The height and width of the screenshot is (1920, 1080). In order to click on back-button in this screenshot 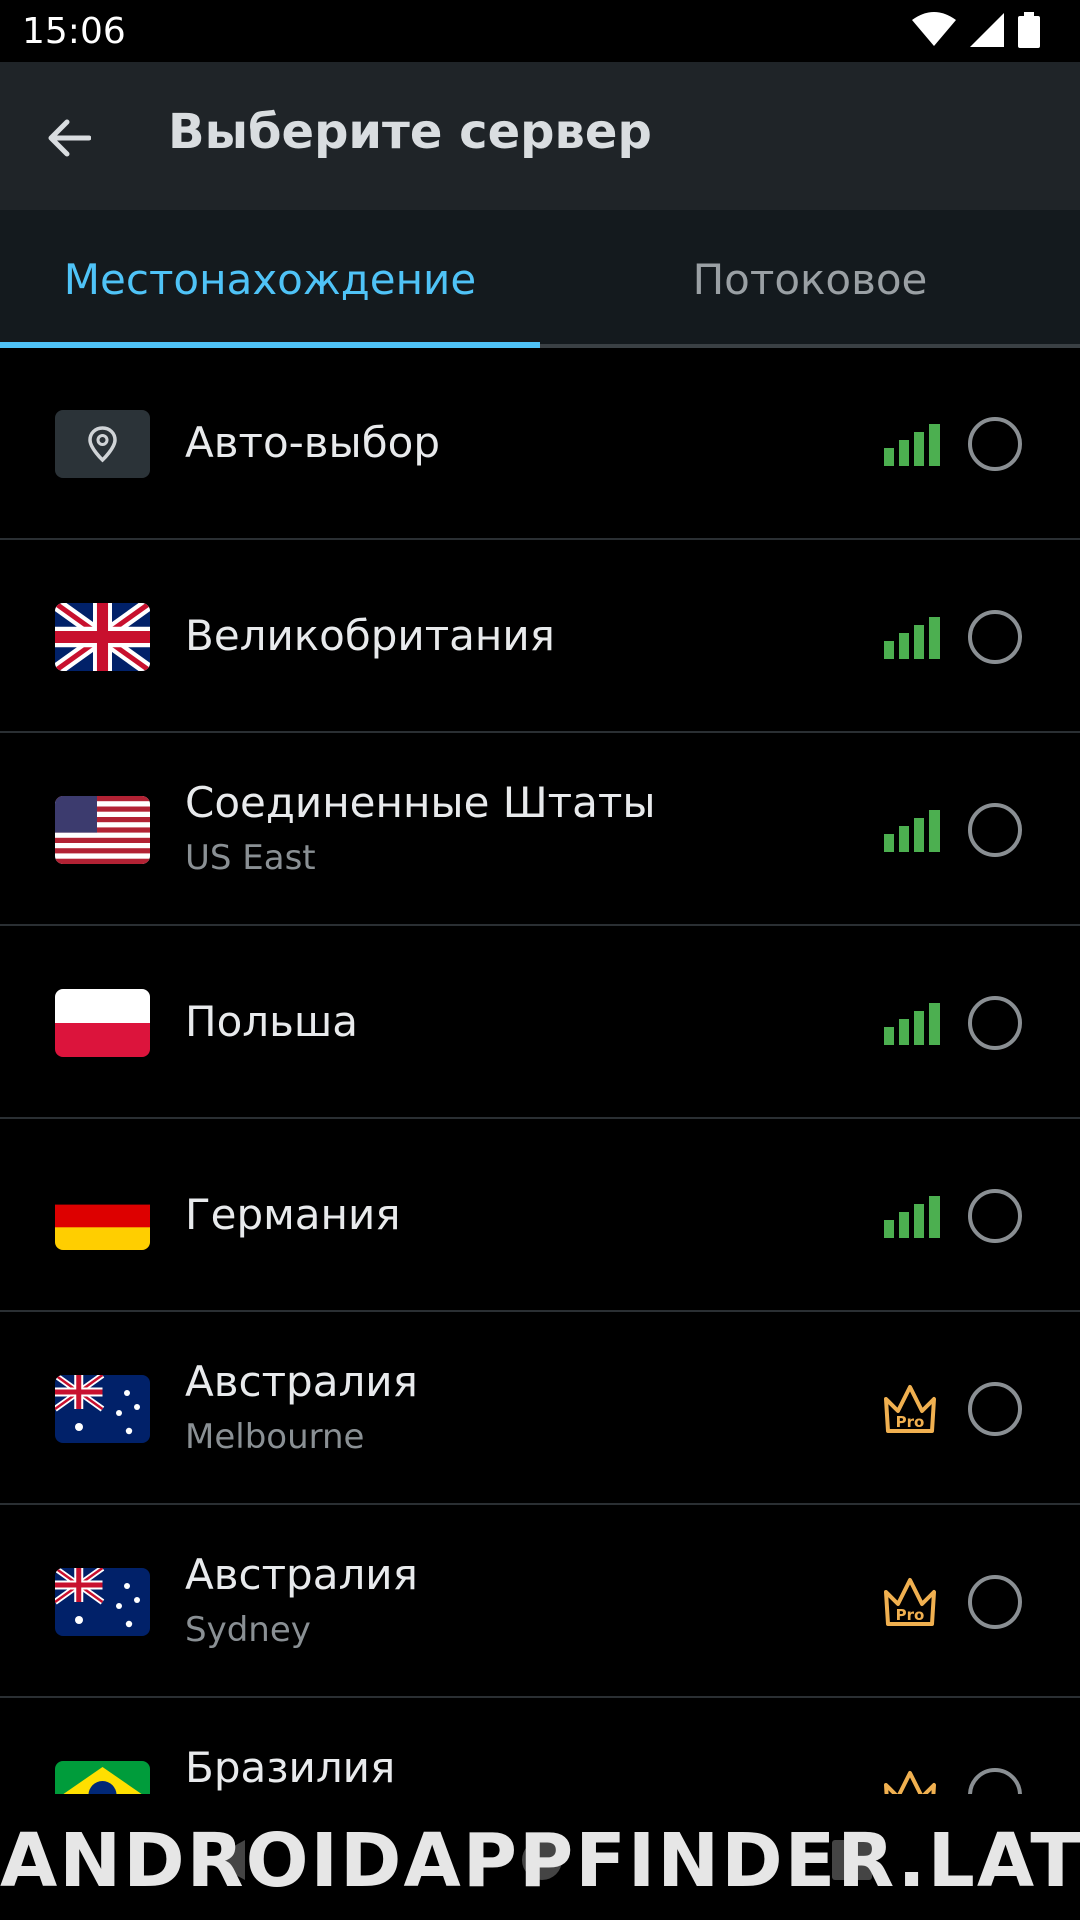, I will do `click(68, 138)`.